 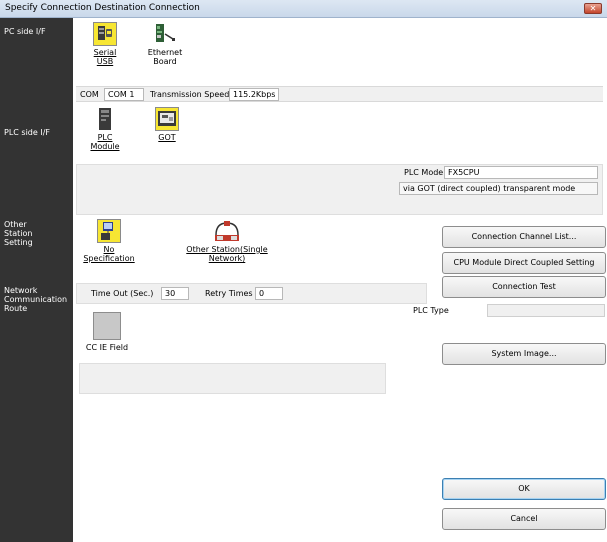 I want to click on plc-module-label-2: Module, so click(x=105, y=146).